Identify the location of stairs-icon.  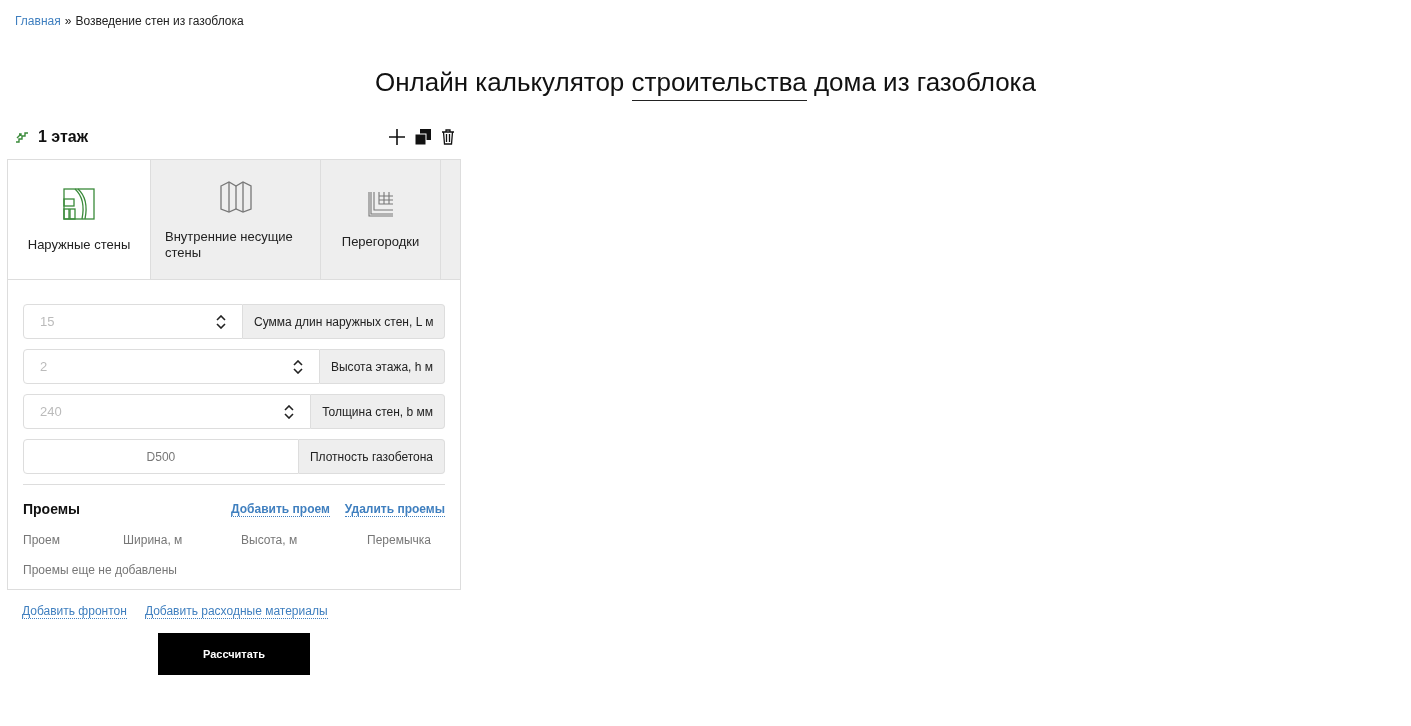
(22, 137).